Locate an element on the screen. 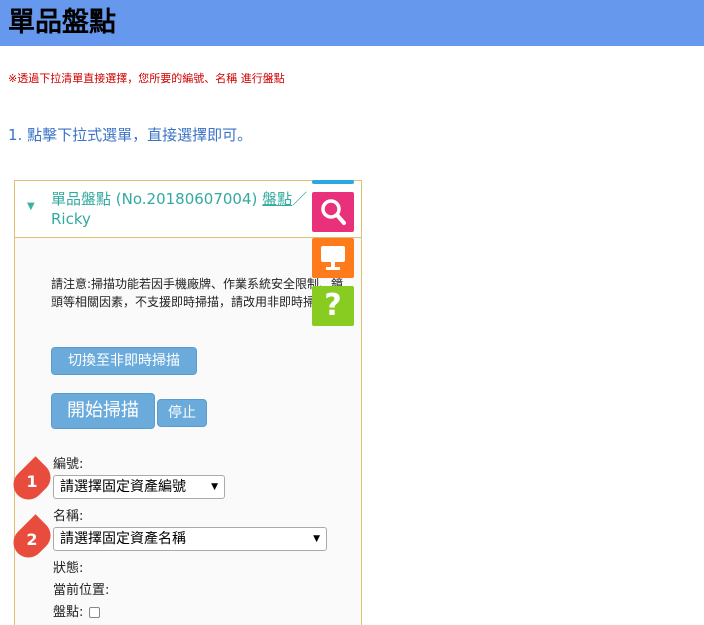  panel-header: ▼ 單品盤點 (No.20180607004) 盤點／ Ricky is located at coordinates (188, 209).